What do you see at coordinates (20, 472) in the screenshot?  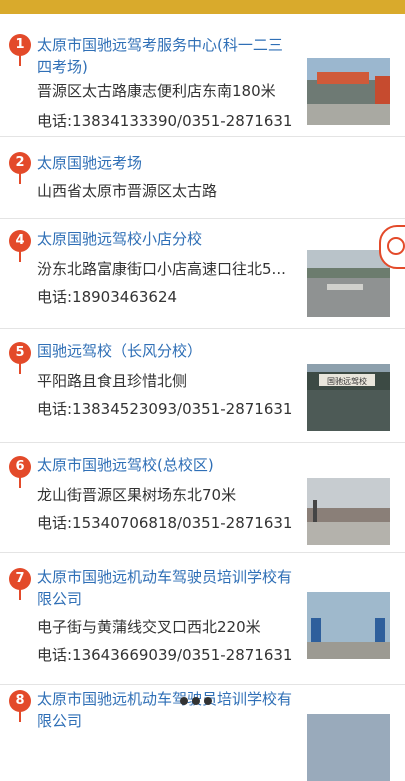 I see `map-pin-icon: 6` at bounding box center [20, 472].